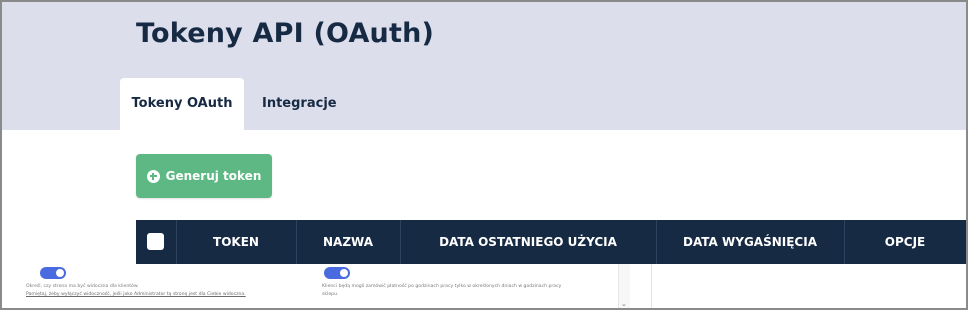 This screenshot has height=310, width=968. Describe the element at coordinates (528, 242) in the screenshot. I see `column-header-data-ostatniego-uzycia: DATA OSTATNIEGO UŻYCIA` at that location.